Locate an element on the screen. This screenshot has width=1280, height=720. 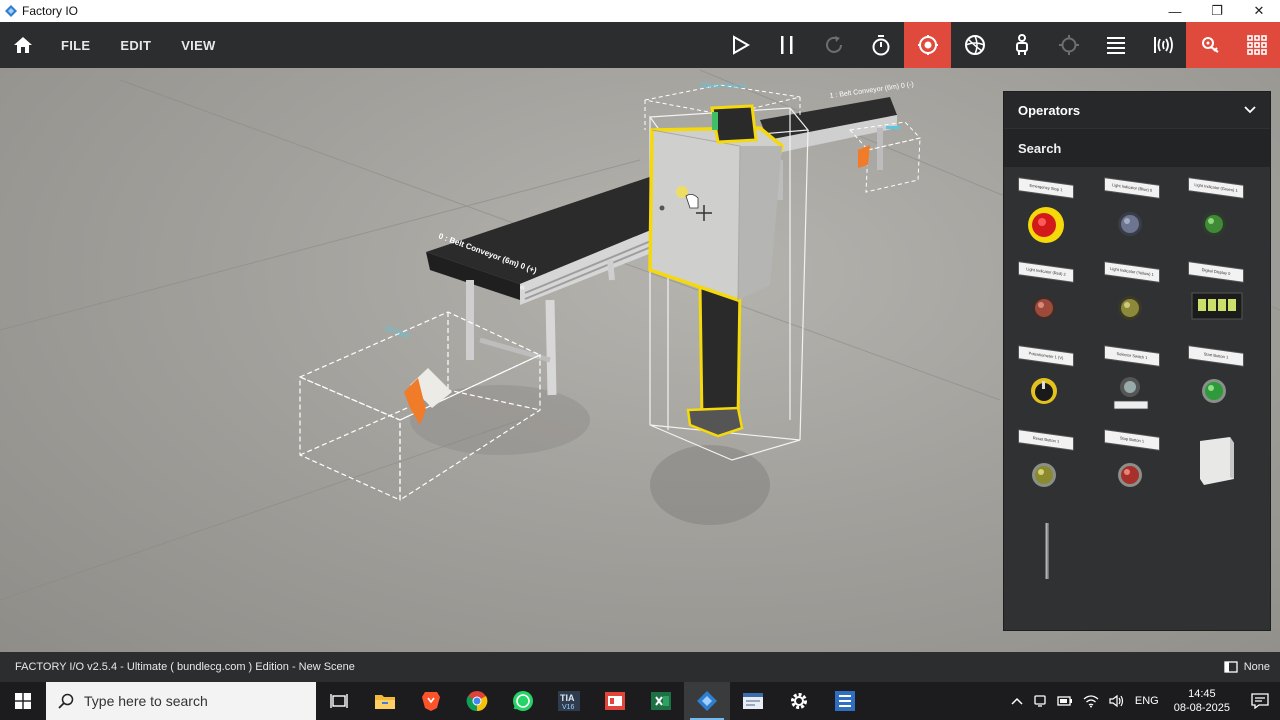
menu-edit: EDIT is located at coordinates (135, 45).